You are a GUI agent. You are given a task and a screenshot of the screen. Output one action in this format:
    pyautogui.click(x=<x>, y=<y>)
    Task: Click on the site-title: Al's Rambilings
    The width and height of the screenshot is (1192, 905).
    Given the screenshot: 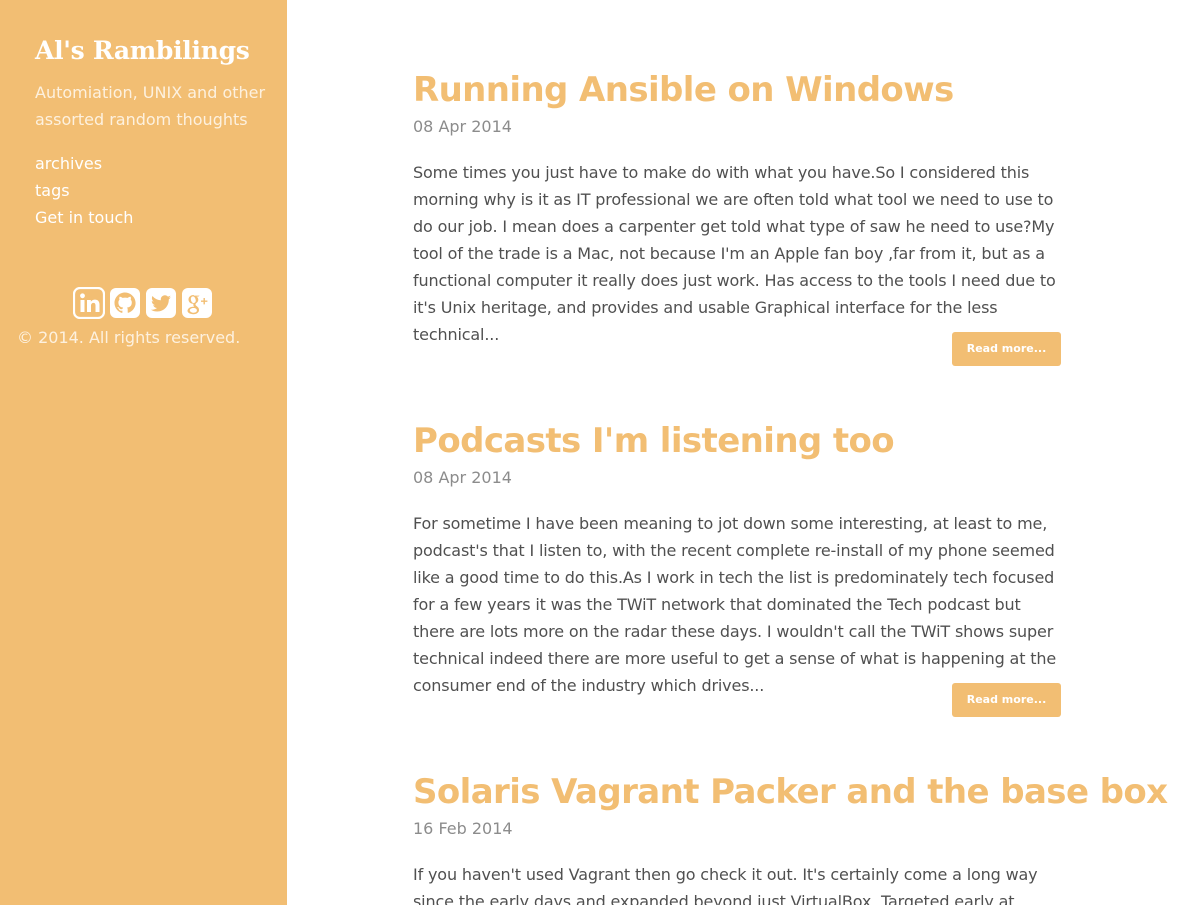 What is the action you would take?
    pyautogui.click(x=142, y=51)
    